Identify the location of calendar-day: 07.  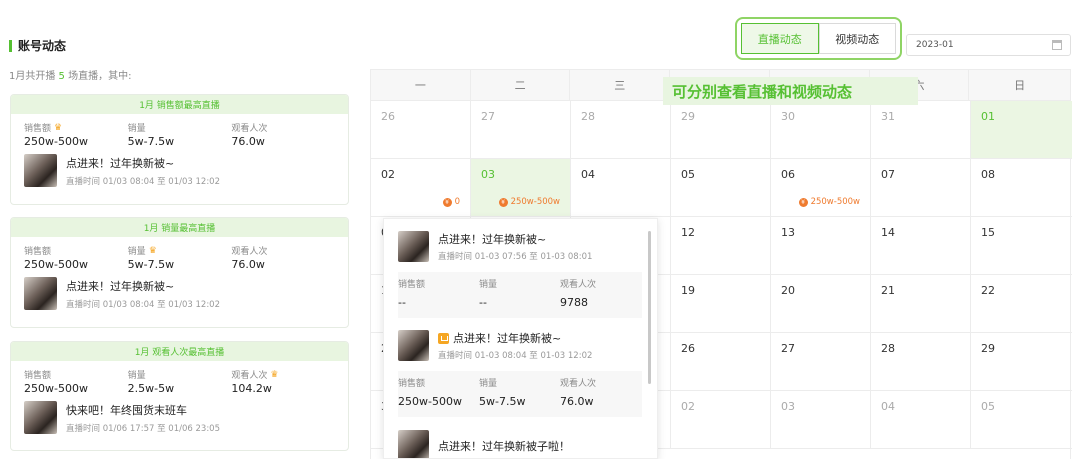
(921, 188).